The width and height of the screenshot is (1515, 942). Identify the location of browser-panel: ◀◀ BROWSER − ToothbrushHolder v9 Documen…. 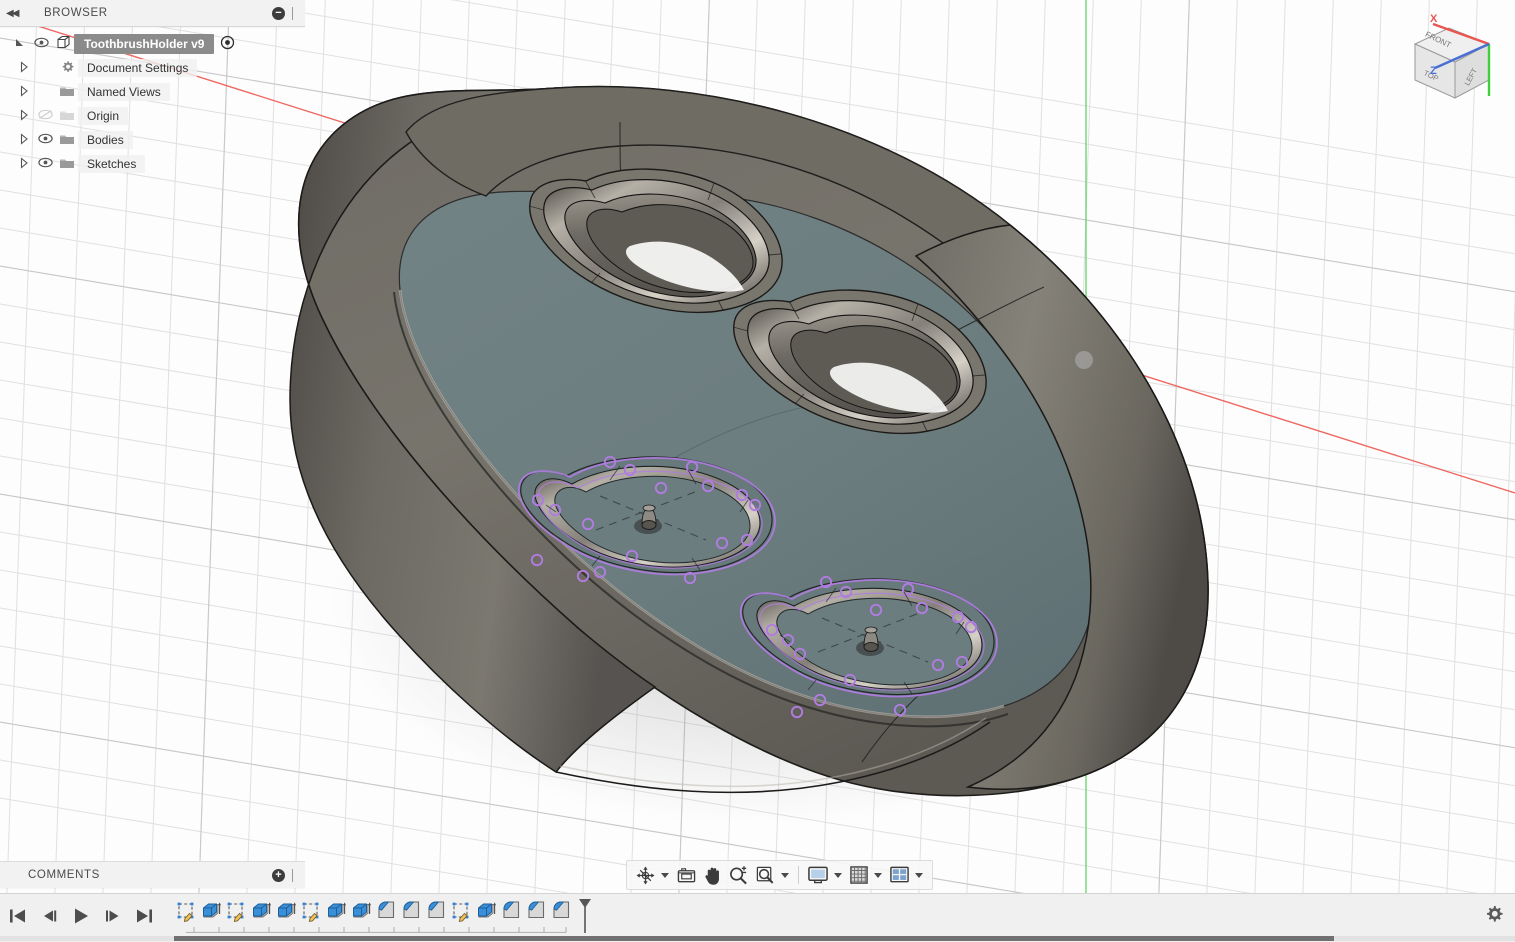
(152, 88).